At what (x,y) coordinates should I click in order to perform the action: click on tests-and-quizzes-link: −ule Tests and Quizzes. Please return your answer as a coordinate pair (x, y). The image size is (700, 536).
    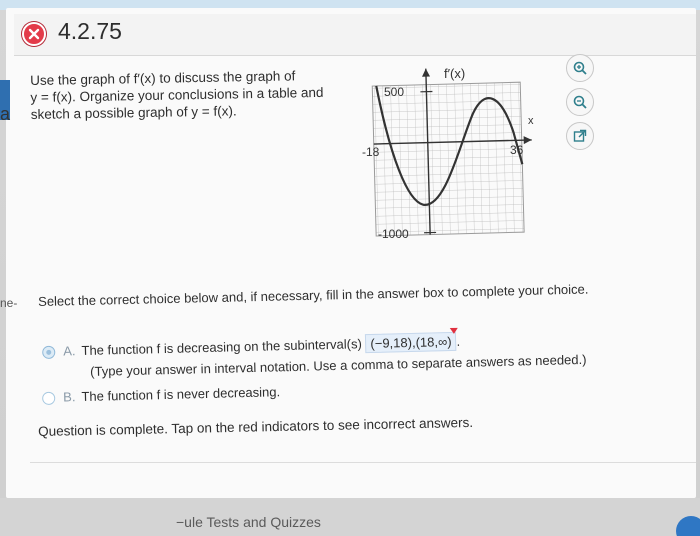
    Looking at the image, I should click on (248, 522).